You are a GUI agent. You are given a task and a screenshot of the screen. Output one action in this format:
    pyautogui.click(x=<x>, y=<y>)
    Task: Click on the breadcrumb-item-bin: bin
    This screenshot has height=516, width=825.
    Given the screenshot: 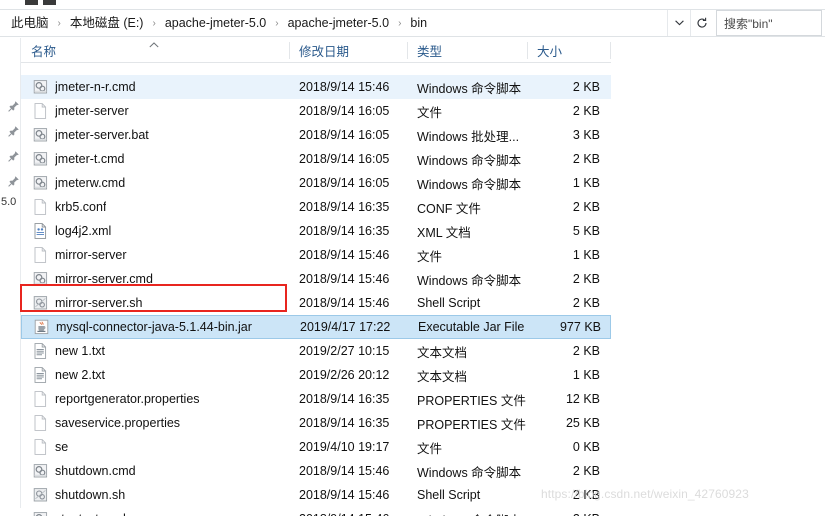 What is the action you would take?
    pyautogui.click(x=418, y=23)
    